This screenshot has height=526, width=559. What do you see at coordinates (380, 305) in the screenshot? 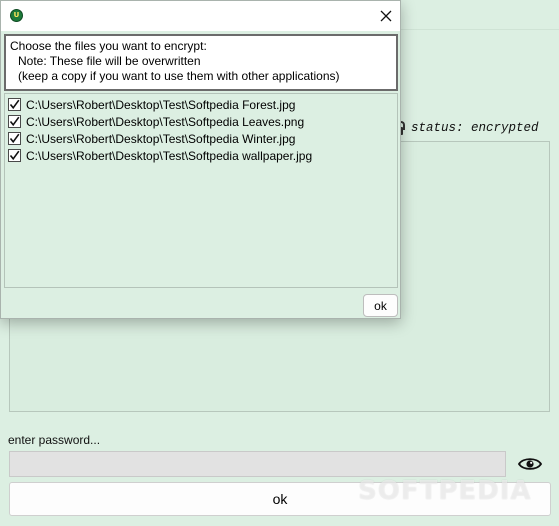
I see `dialog-ok-button: ok` at bounding box center [380, 305].